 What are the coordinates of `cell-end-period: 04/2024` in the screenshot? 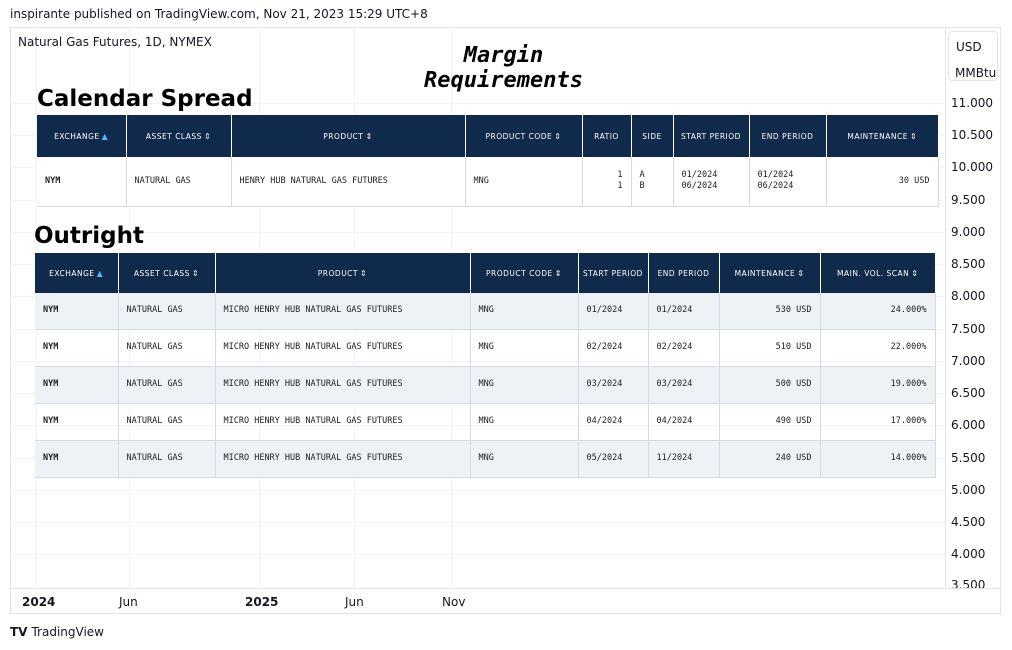 It's located at (684, 422).